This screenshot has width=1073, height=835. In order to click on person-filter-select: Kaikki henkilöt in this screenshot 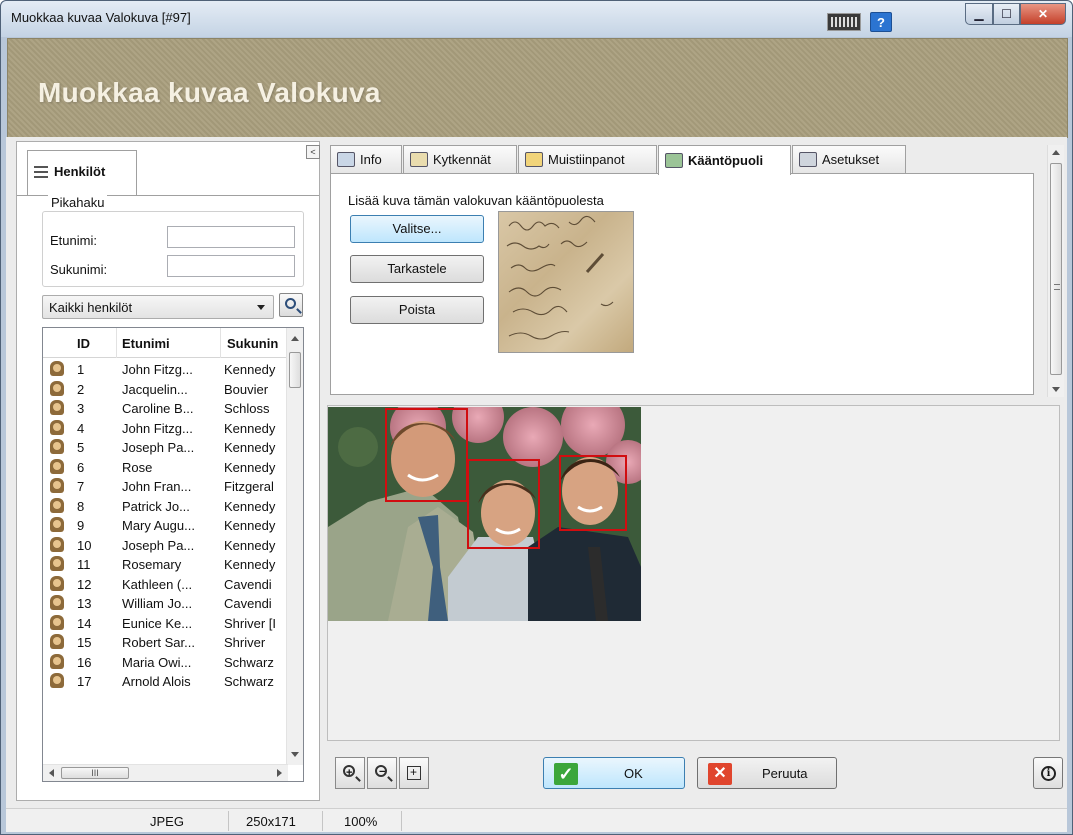, I will do `click(158, 307)`.